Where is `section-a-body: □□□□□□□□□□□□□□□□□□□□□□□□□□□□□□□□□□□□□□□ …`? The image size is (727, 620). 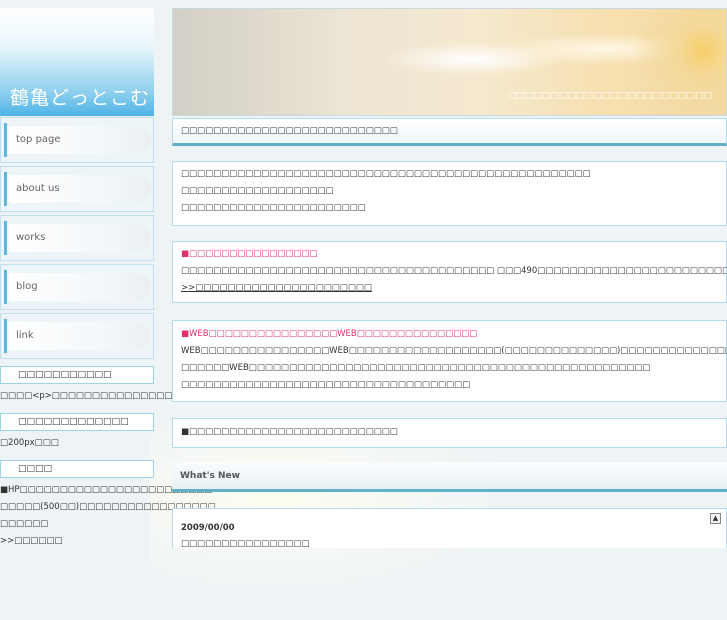 section-a-body: □□□□□□□□□□□□□□□□□□□□□□□□□□□□□□□□□□□□□□□ … is located at coordinates (454, 271).